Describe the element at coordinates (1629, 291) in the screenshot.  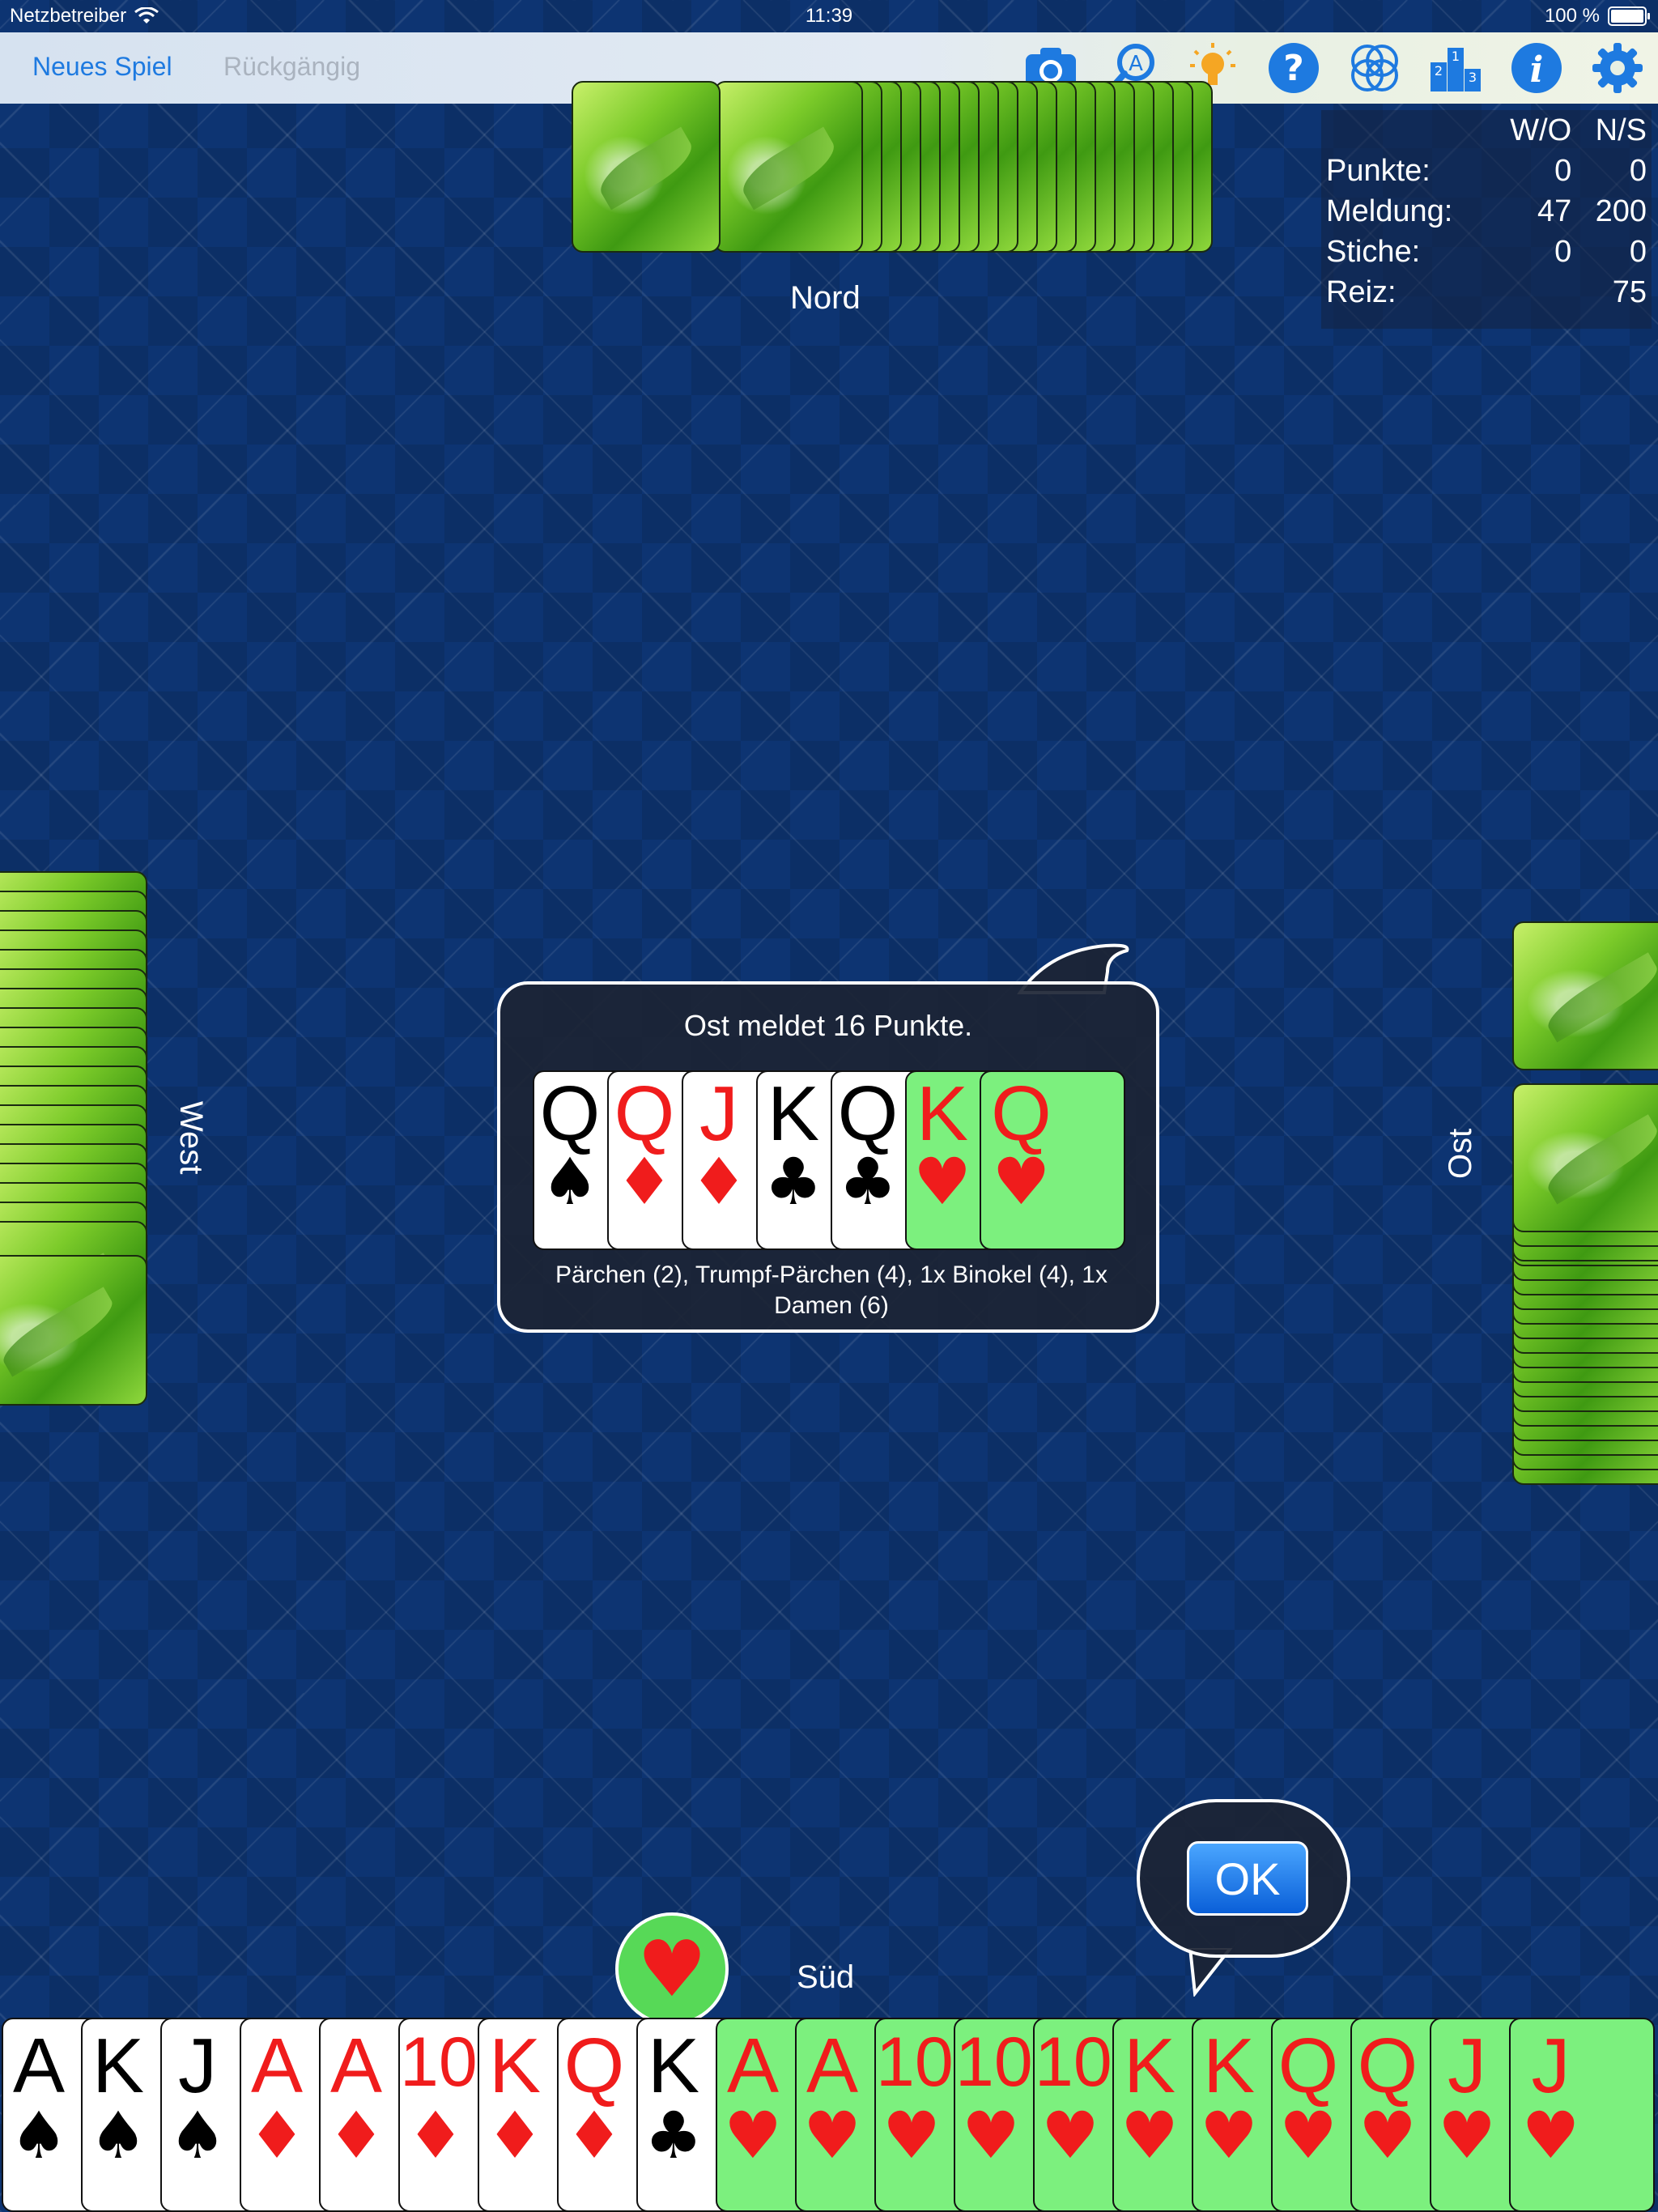
I see `score-value-ns: 75` at that location.